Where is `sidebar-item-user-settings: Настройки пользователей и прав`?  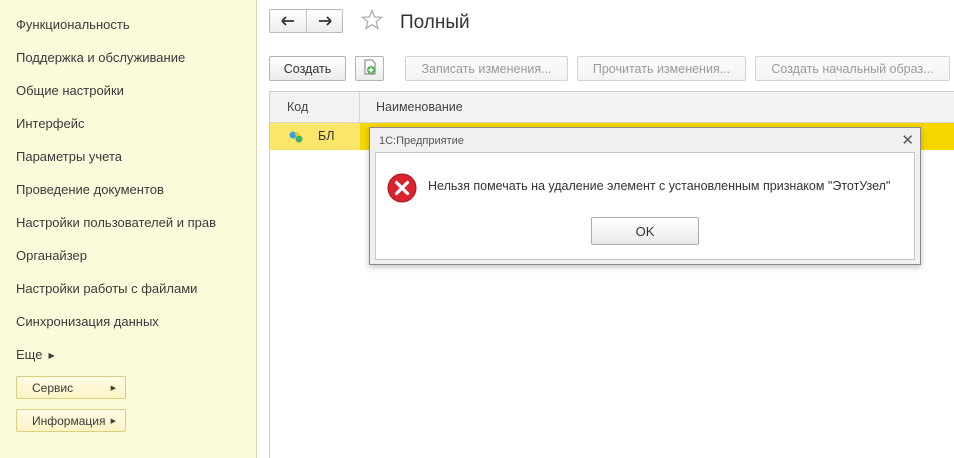 sidebar-item-user-settings: Настройки пользователей и прав is located at coordinates (116, 222).